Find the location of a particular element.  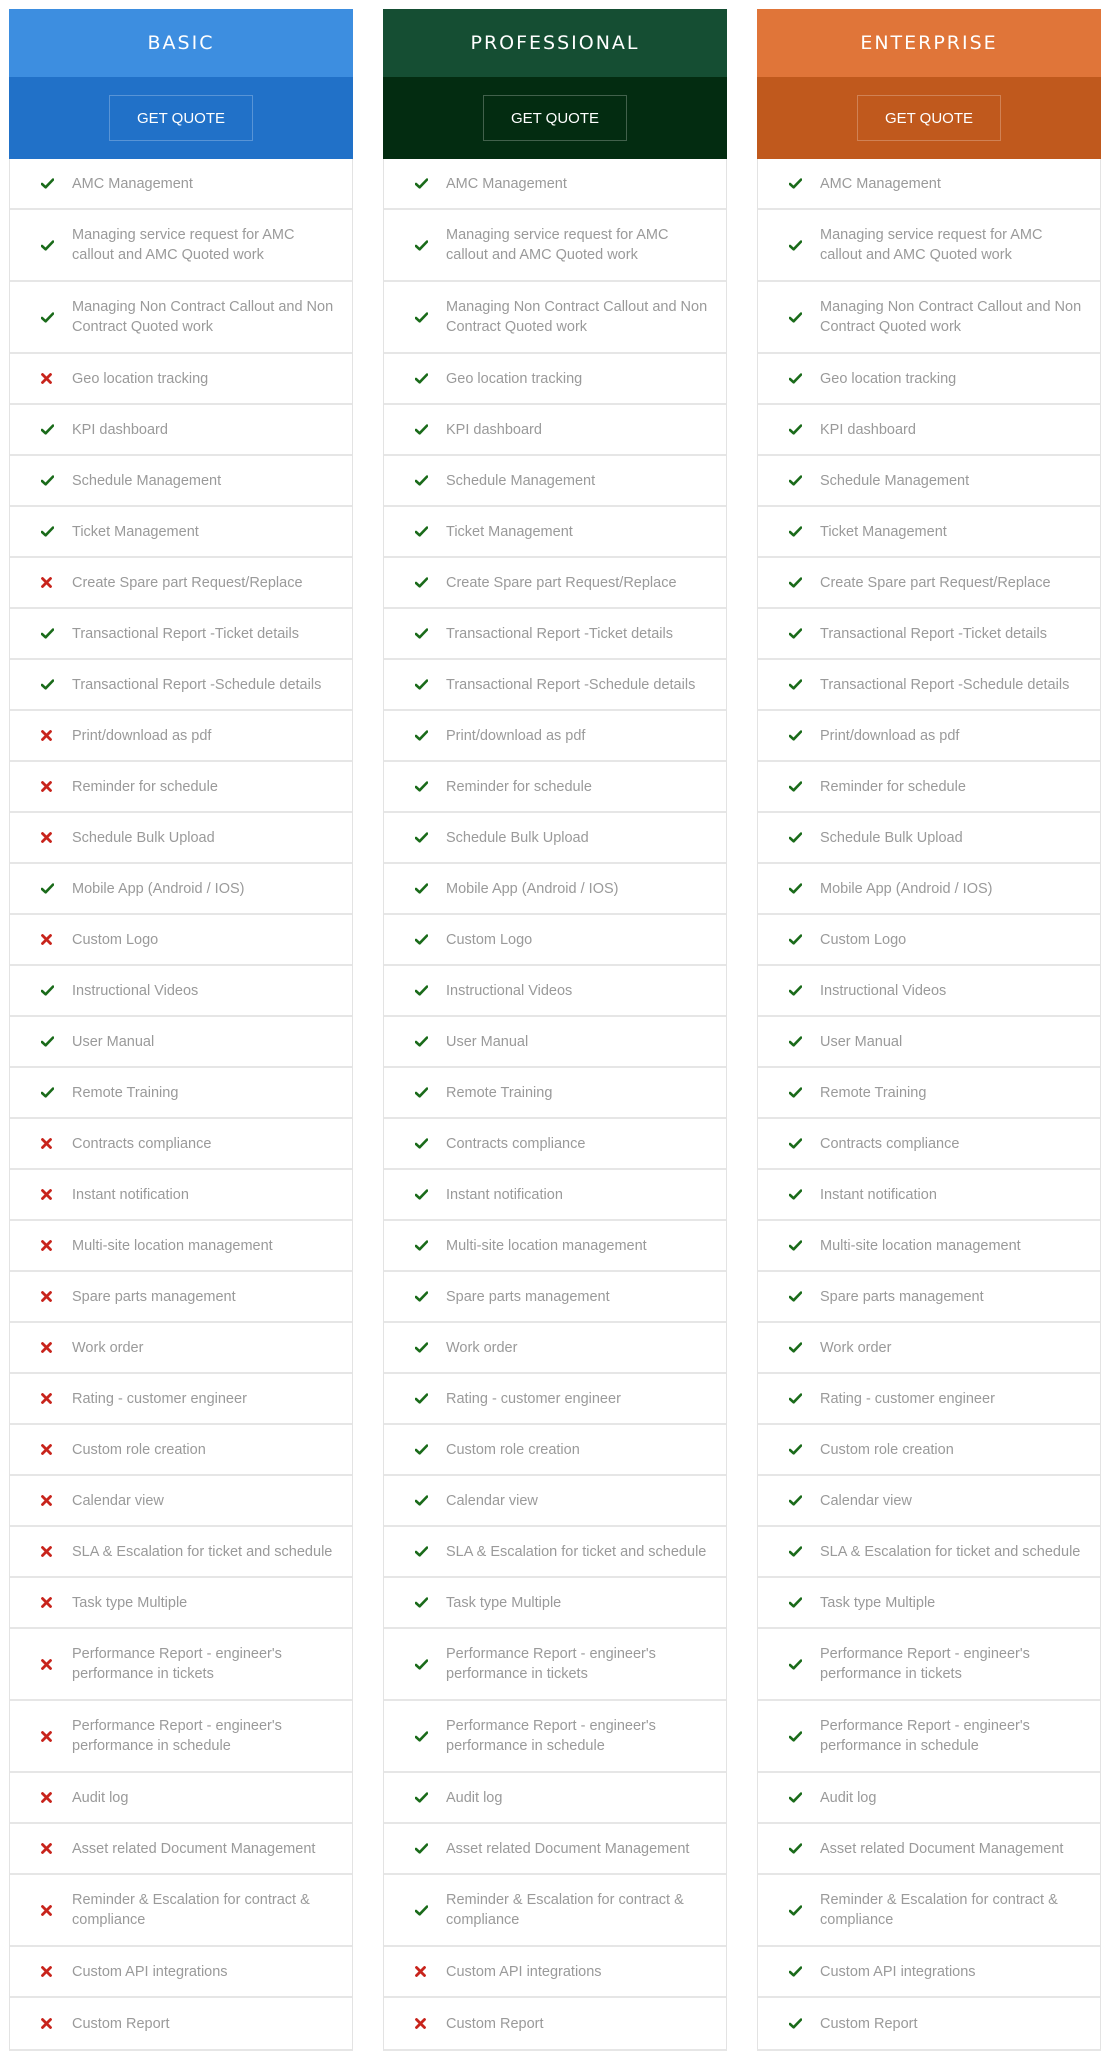

get-quote-button-basic: GET QUOTE is located at coordinates (181, 118).